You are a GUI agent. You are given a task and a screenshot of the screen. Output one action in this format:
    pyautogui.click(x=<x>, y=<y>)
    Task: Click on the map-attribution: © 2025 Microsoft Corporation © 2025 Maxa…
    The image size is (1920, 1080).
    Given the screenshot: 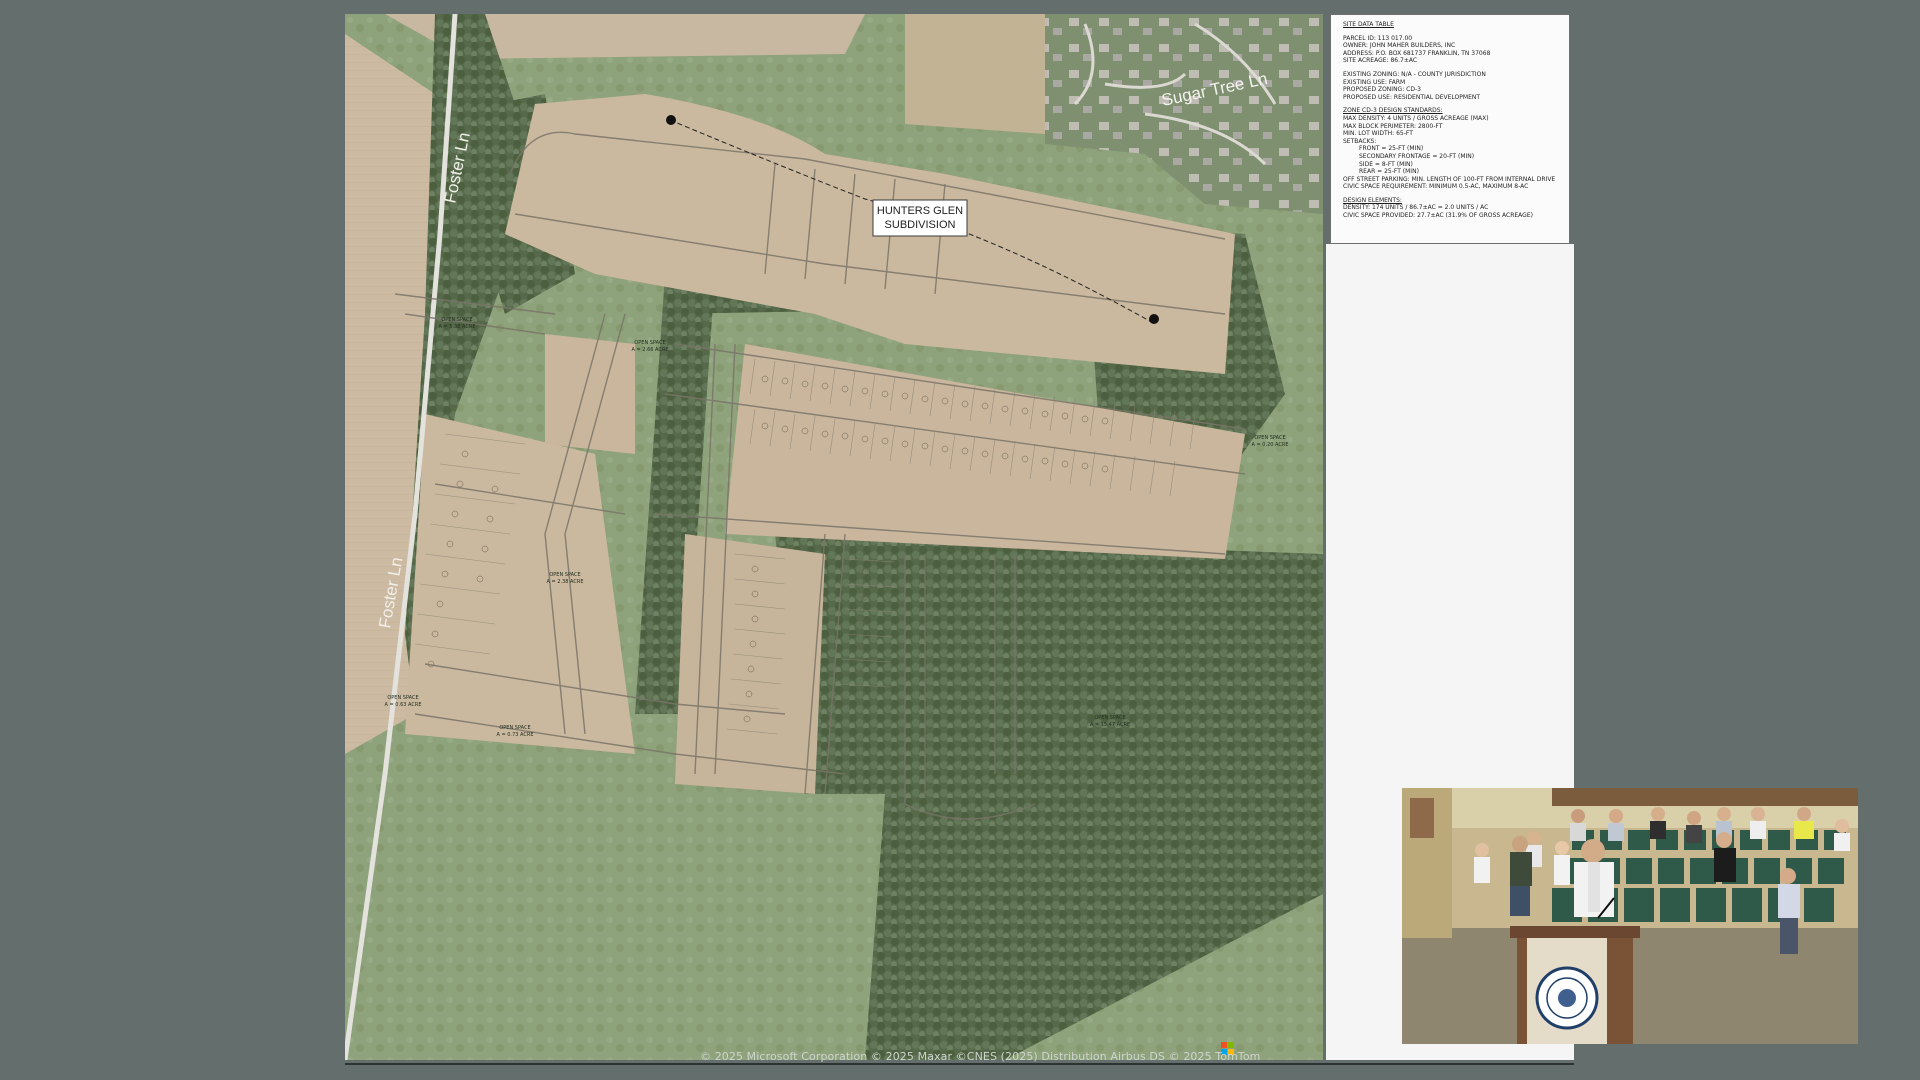 What is the action you would take?
    pyautogui.click(x=980, y=1056)
    